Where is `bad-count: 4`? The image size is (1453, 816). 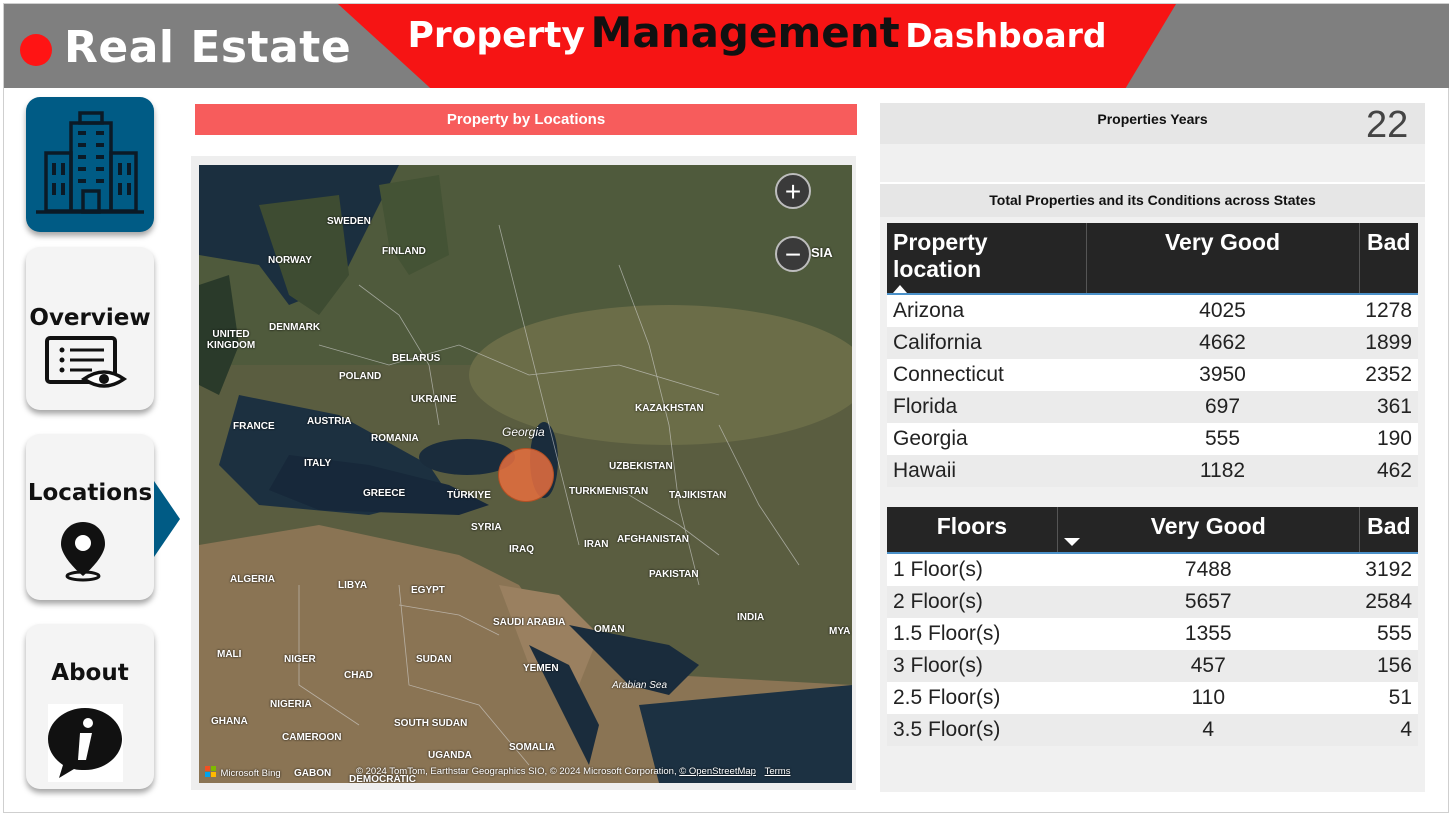
bad-count: 4 is located at coordinates (1388, 730).